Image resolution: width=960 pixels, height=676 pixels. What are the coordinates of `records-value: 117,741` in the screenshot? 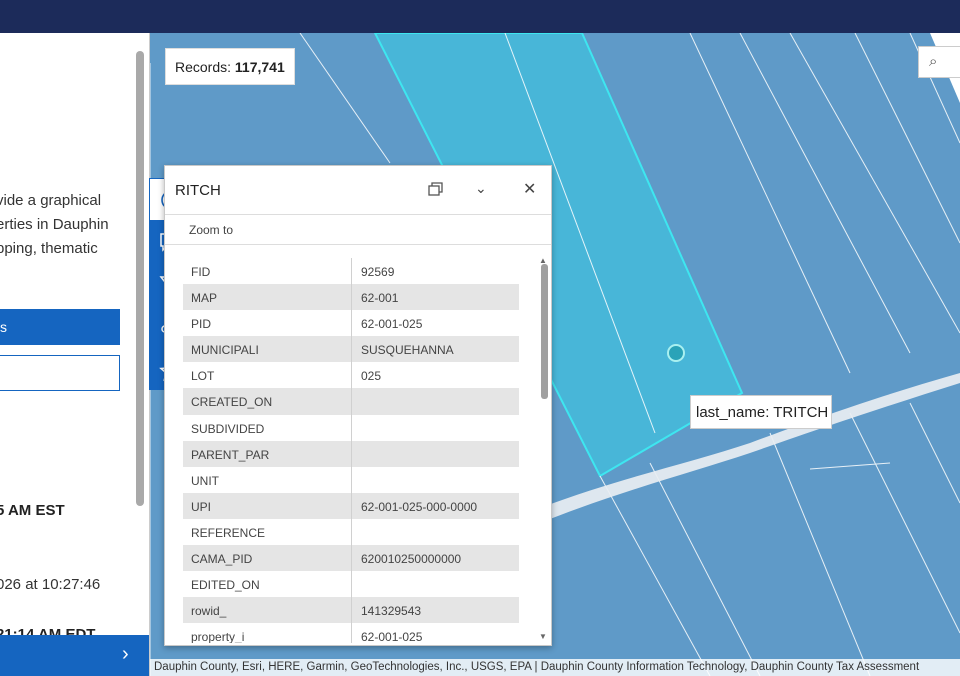 It's located at (259, 67).